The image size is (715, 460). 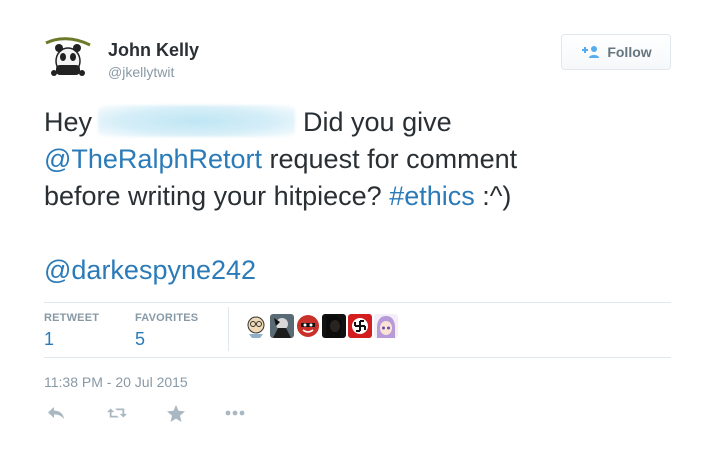 I want to click on black-hair-avatar-icon, so click(x=334, y=326).